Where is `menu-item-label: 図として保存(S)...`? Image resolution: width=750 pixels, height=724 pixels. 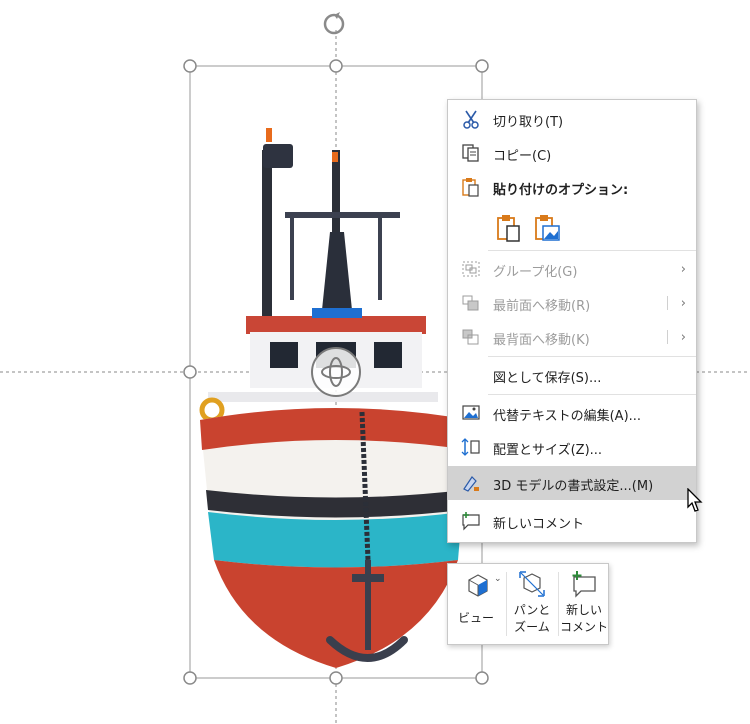 menu-item-label: 図として保存(S)... is located at coordinates (547, 378).